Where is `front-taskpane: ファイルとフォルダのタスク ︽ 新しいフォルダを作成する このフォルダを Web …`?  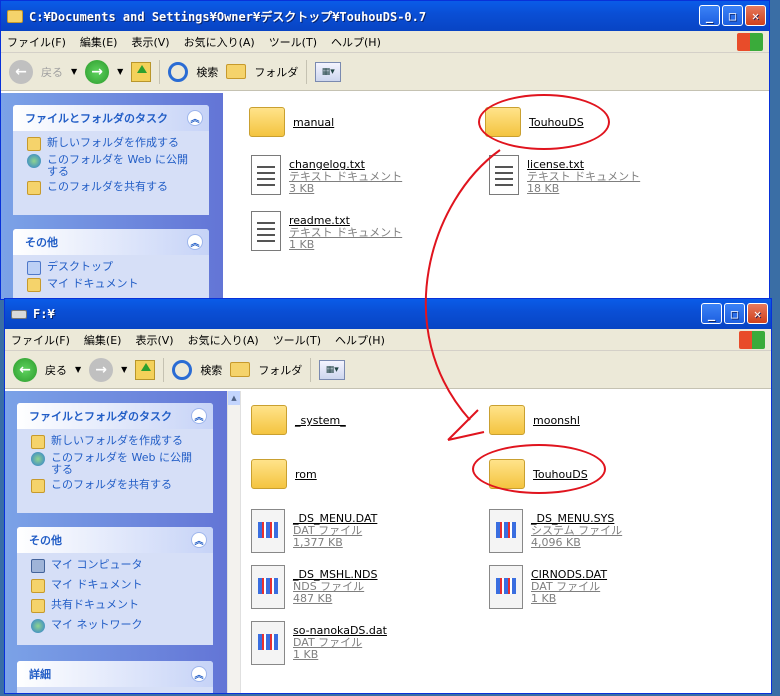
front-taskpane: ファイルとフォルダのタスク ︽ 新しいフォルダを作成する このフォルダを Web … is located at coordinates (116, 542).